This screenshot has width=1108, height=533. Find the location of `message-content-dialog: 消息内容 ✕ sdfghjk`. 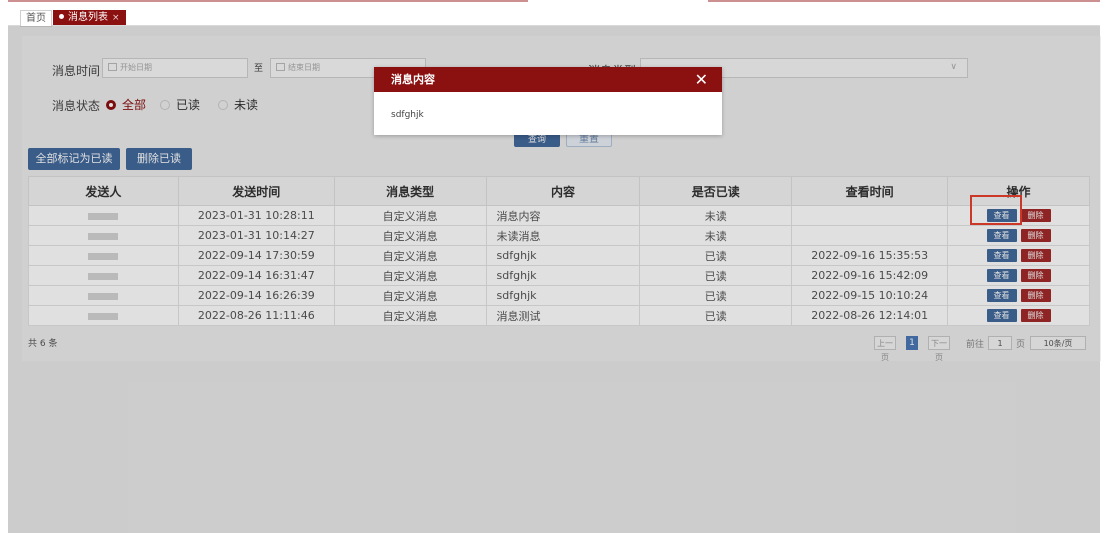

message-content-dialog: 消息内容 ✕ sdfghjk is located at coordinates (548, 101).